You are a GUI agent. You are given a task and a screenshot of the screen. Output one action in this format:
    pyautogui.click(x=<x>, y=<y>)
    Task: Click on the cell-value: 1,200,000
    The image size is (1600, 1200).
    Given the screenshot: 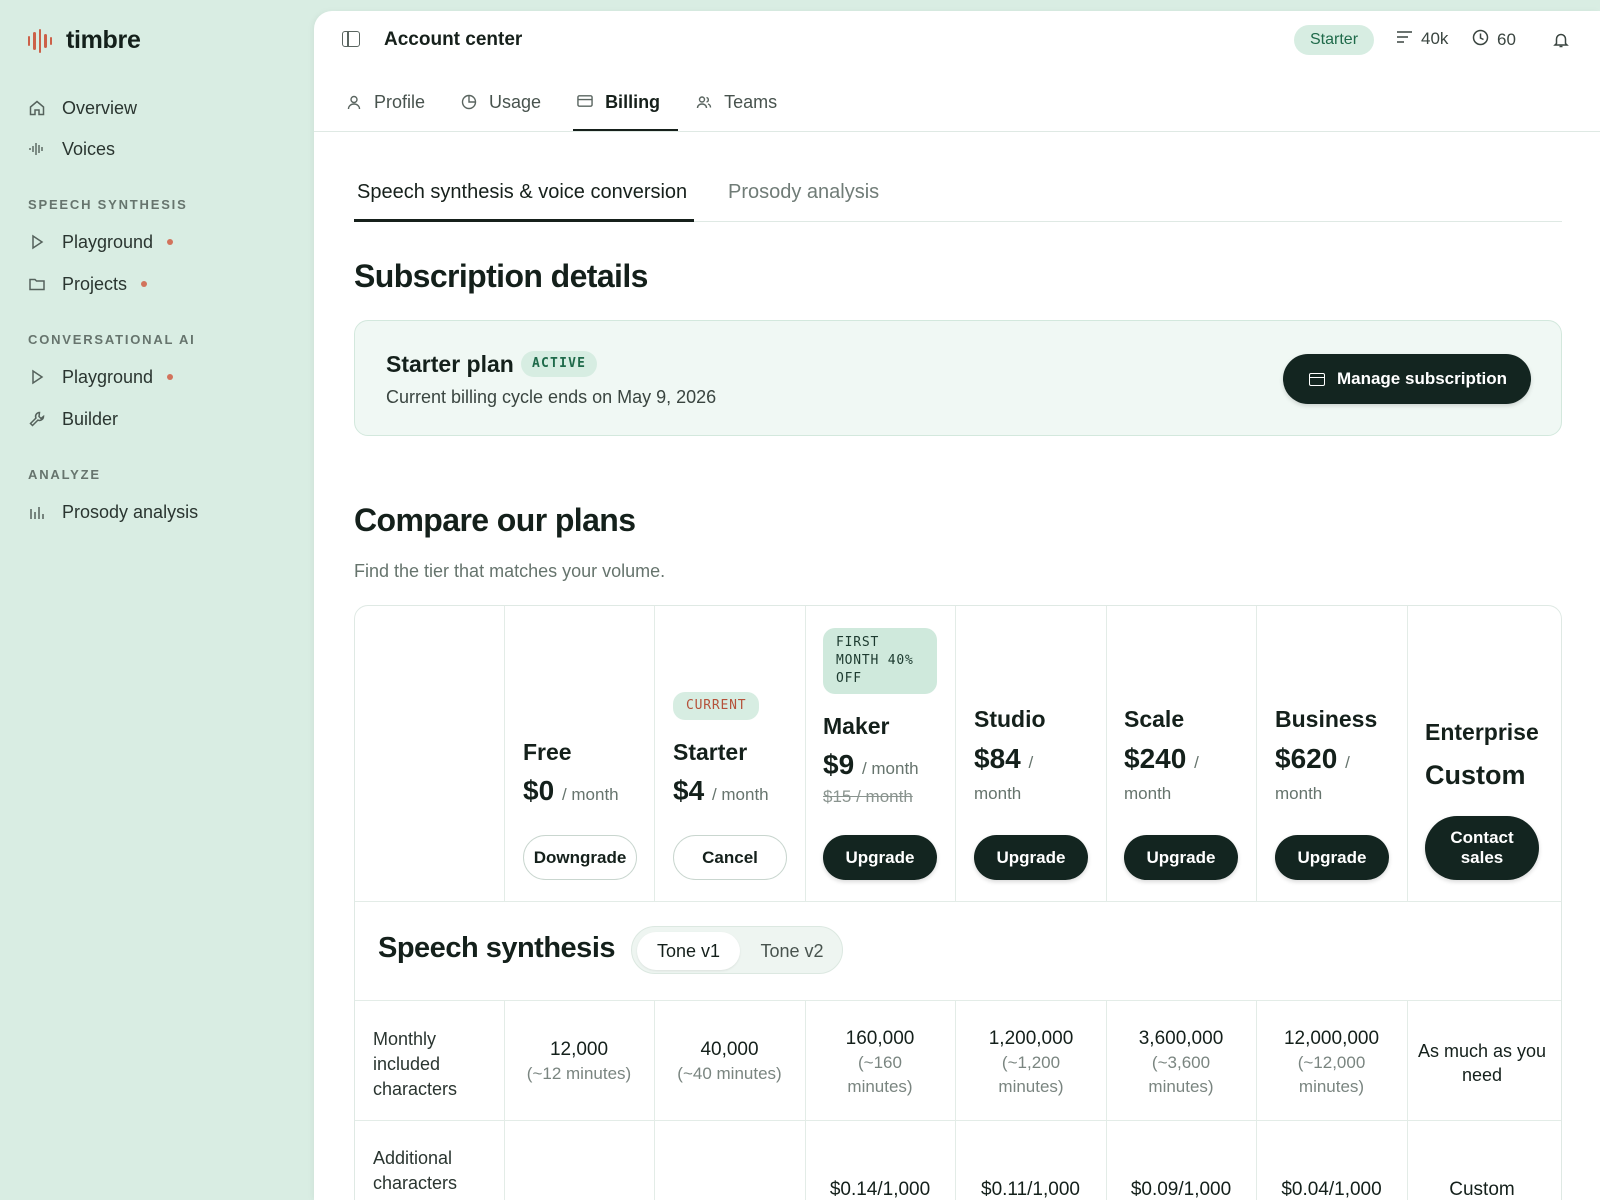 What is the action you would take?
    pyautogui.click(x=1031, y=1038)
    